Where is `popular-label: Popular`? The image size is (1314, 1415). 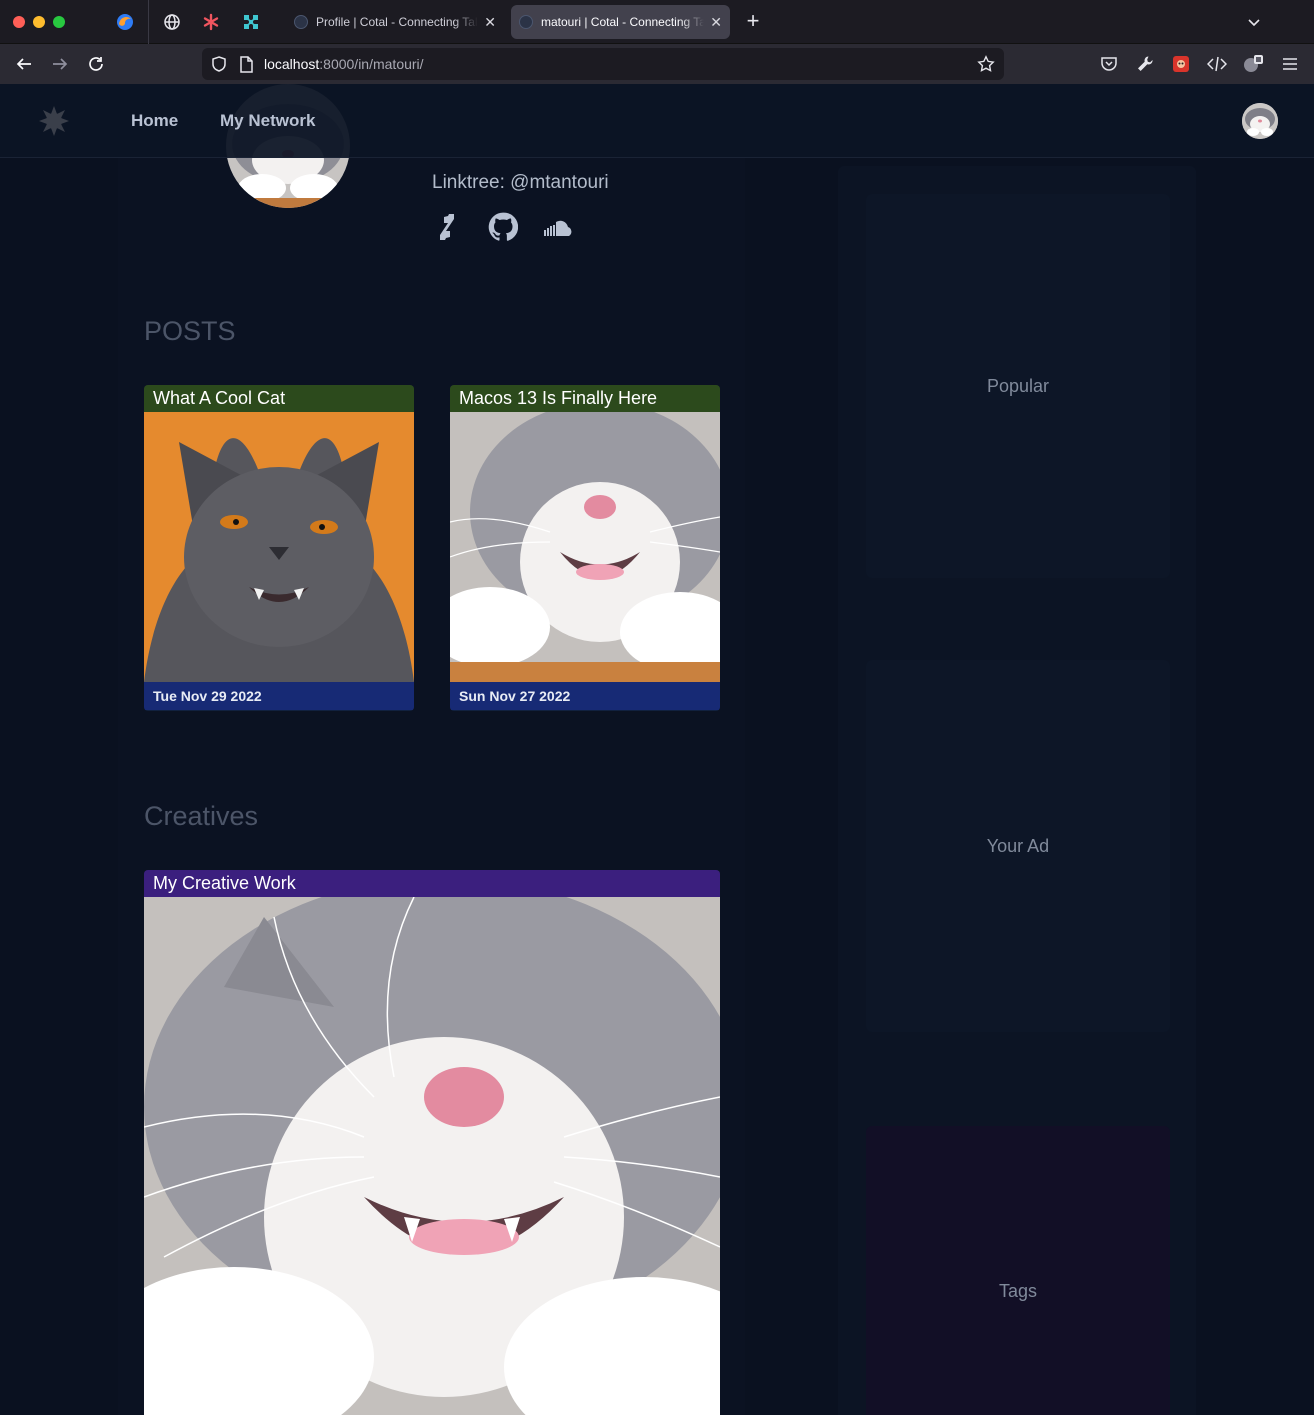 popular-label: Popular is located at coordinates (1018, 385).